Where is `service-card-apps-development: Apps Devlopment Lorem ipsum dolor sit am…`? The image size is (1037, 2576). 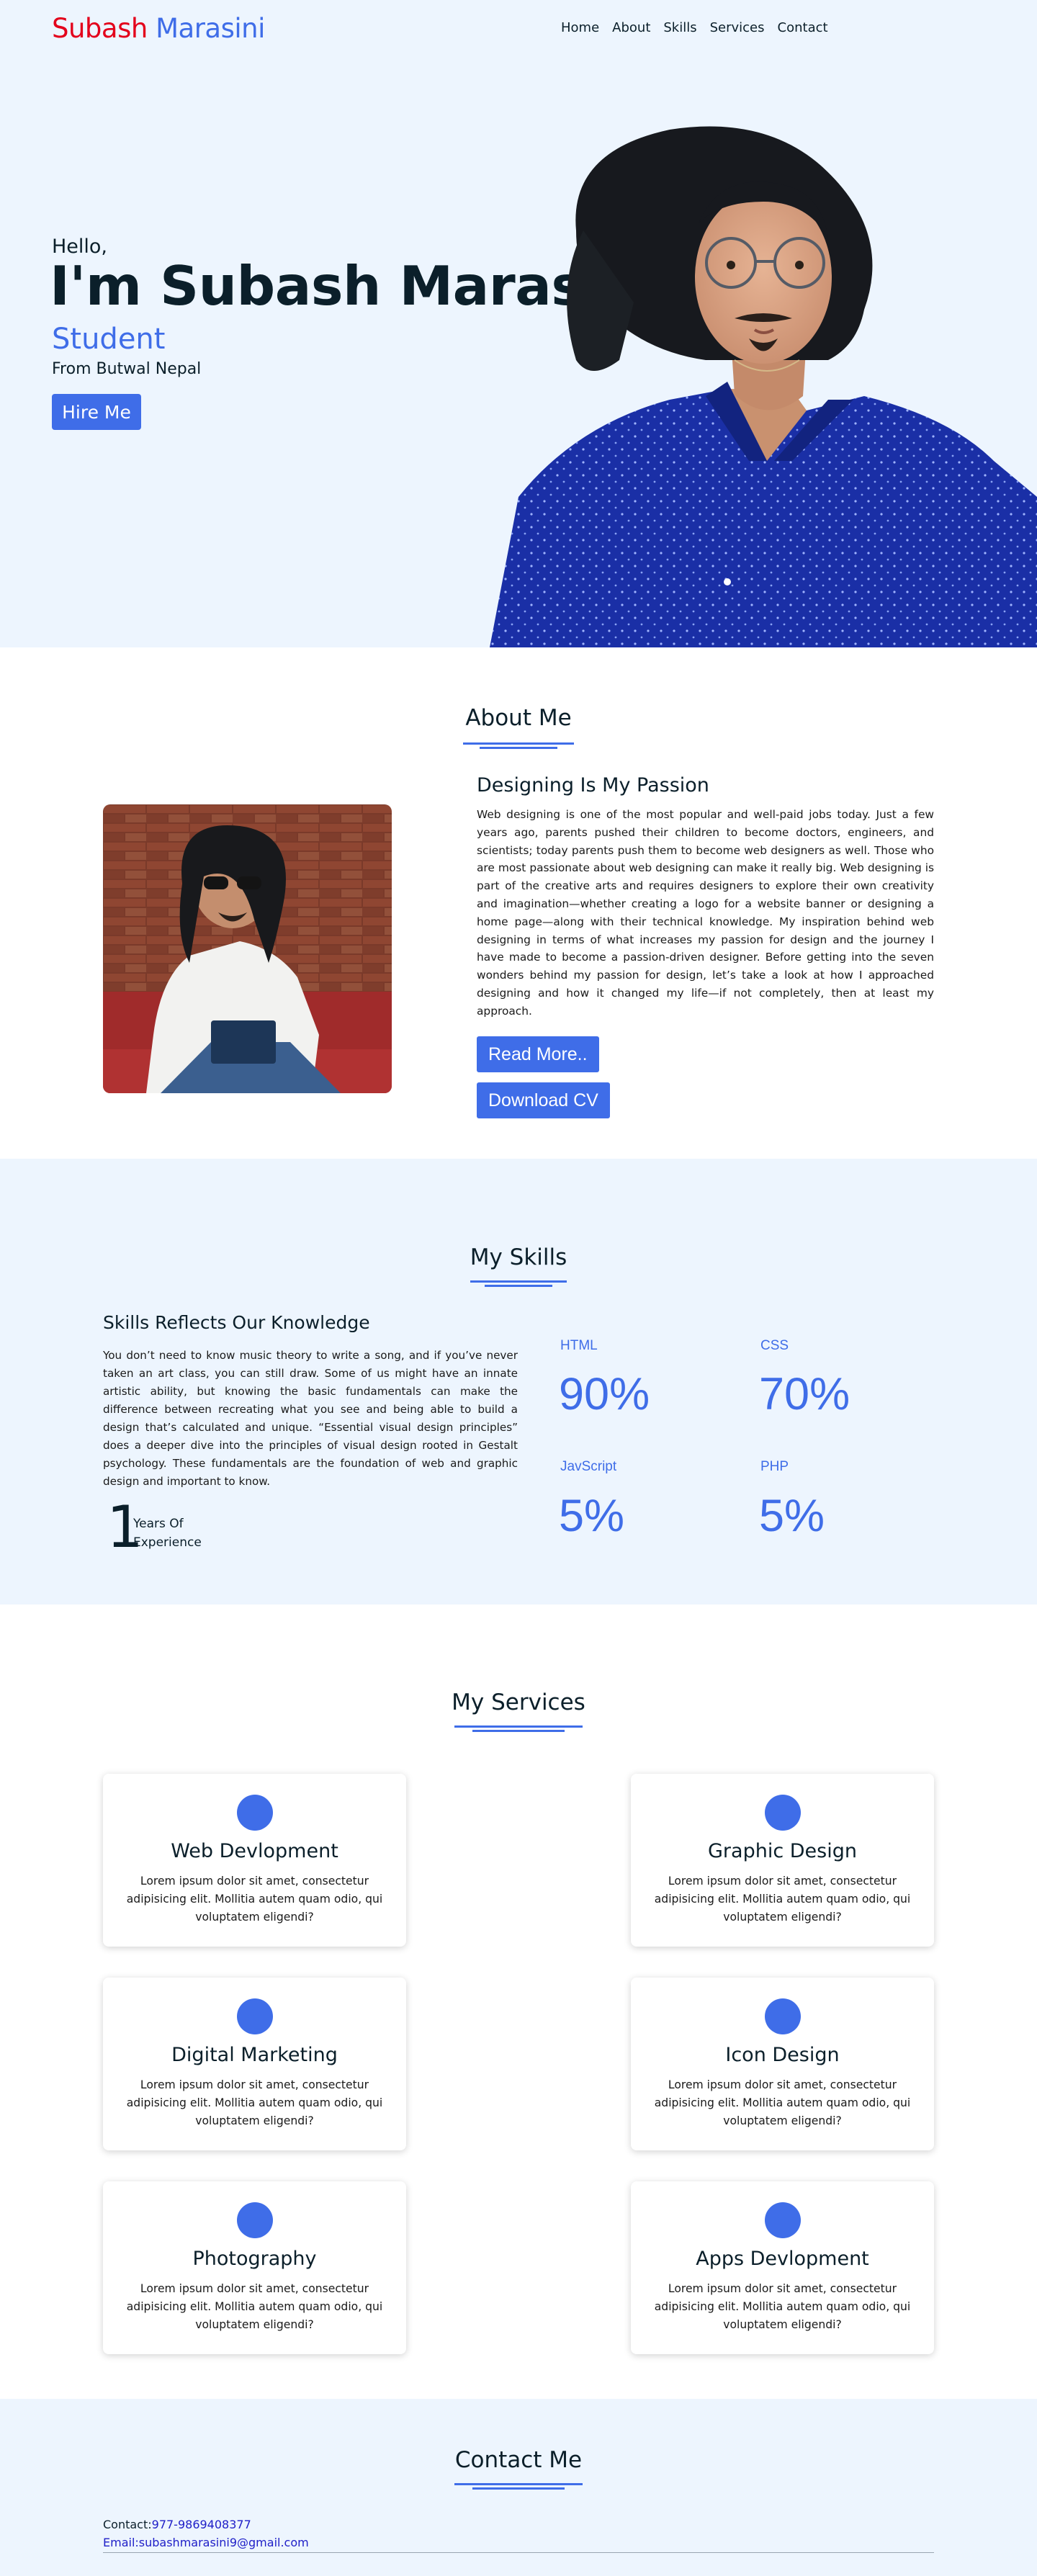
service-card-apps-development: Apps Devlopment Lorem ipsum dolor sit am… is located at coordinates (782, 2267).